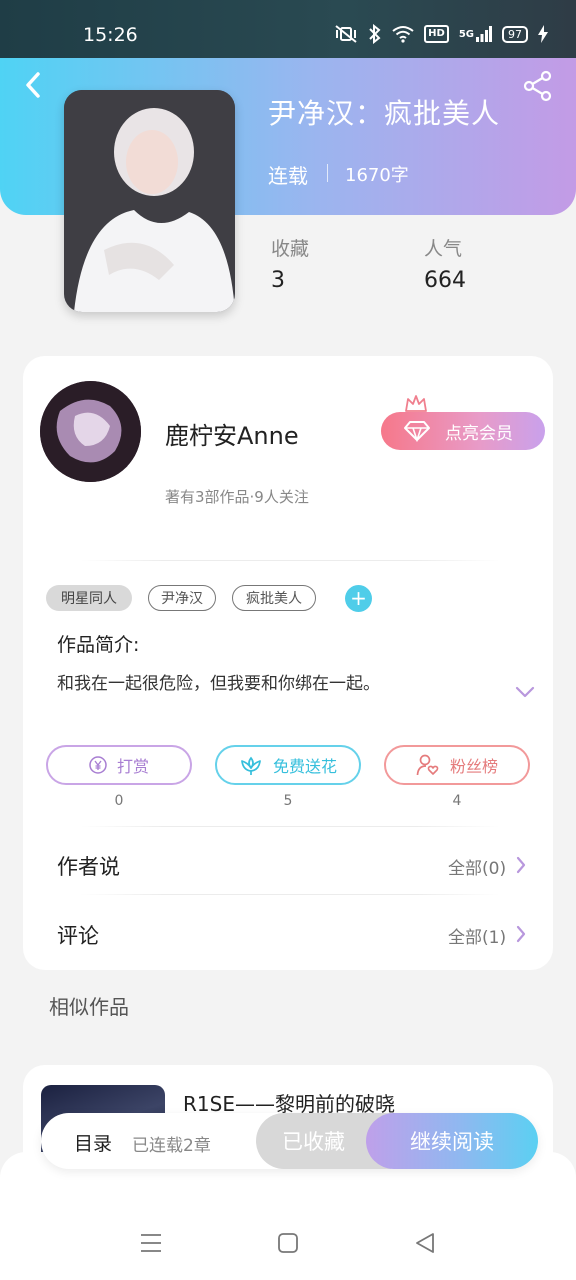  Describe the element at coordinates (515, 34) in the screenshot. I see `battery-indicator: 97` at that location.